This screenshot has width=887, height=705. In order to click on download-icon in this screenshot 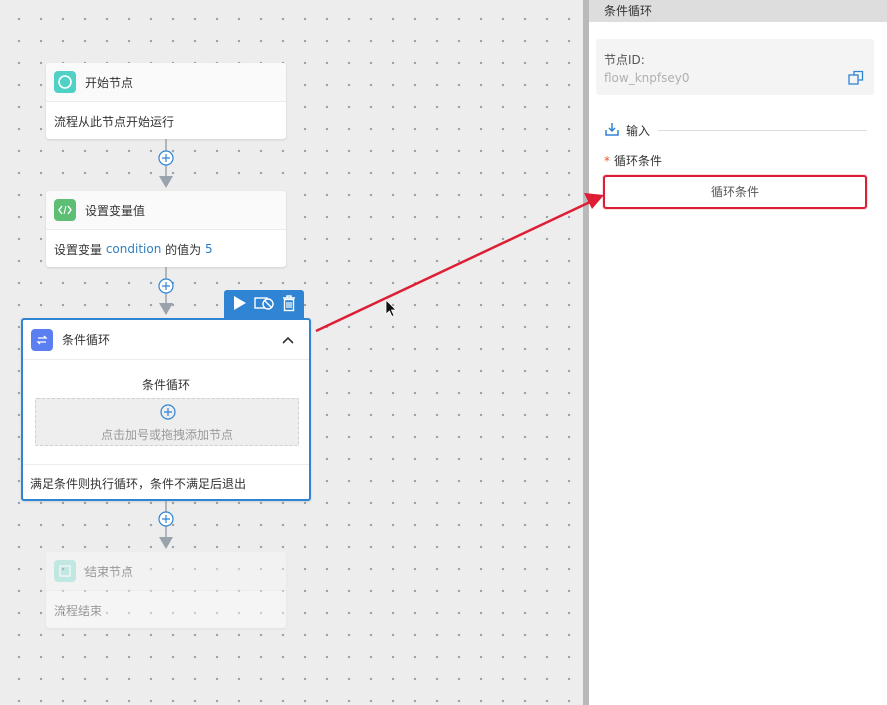, I will do `click(612, 130)`.